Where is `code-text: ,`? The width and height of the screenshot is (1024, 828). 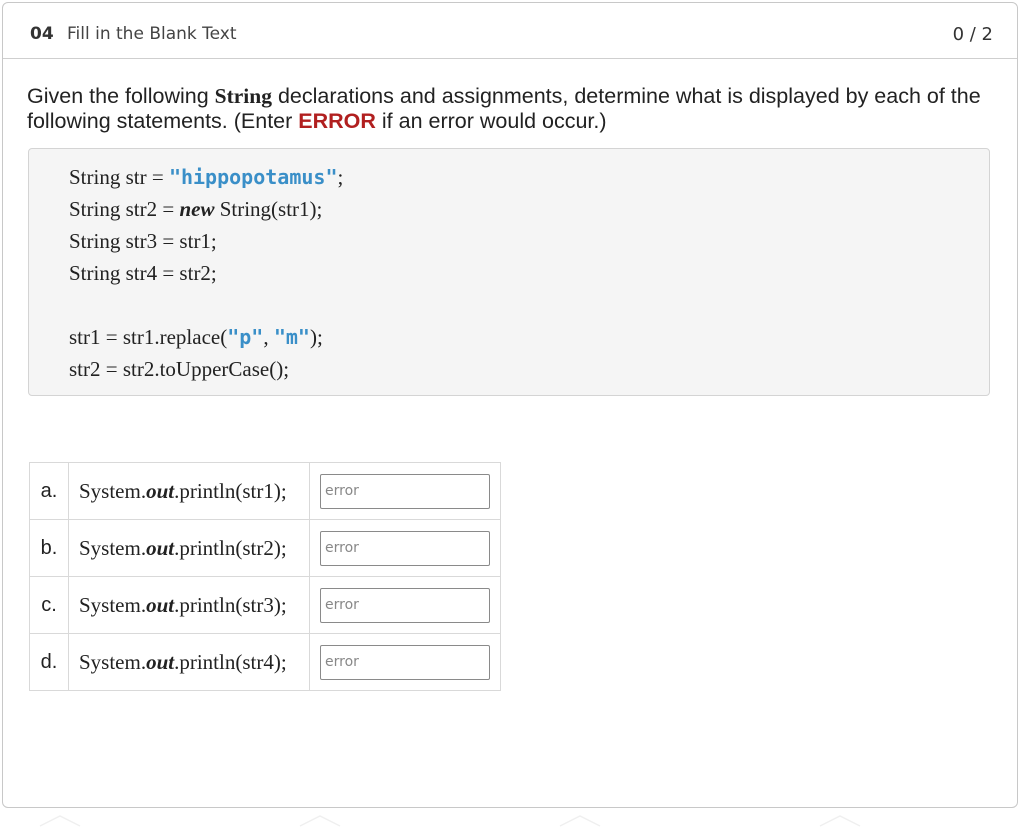
code-text: , is located at coordinates (268, 337).